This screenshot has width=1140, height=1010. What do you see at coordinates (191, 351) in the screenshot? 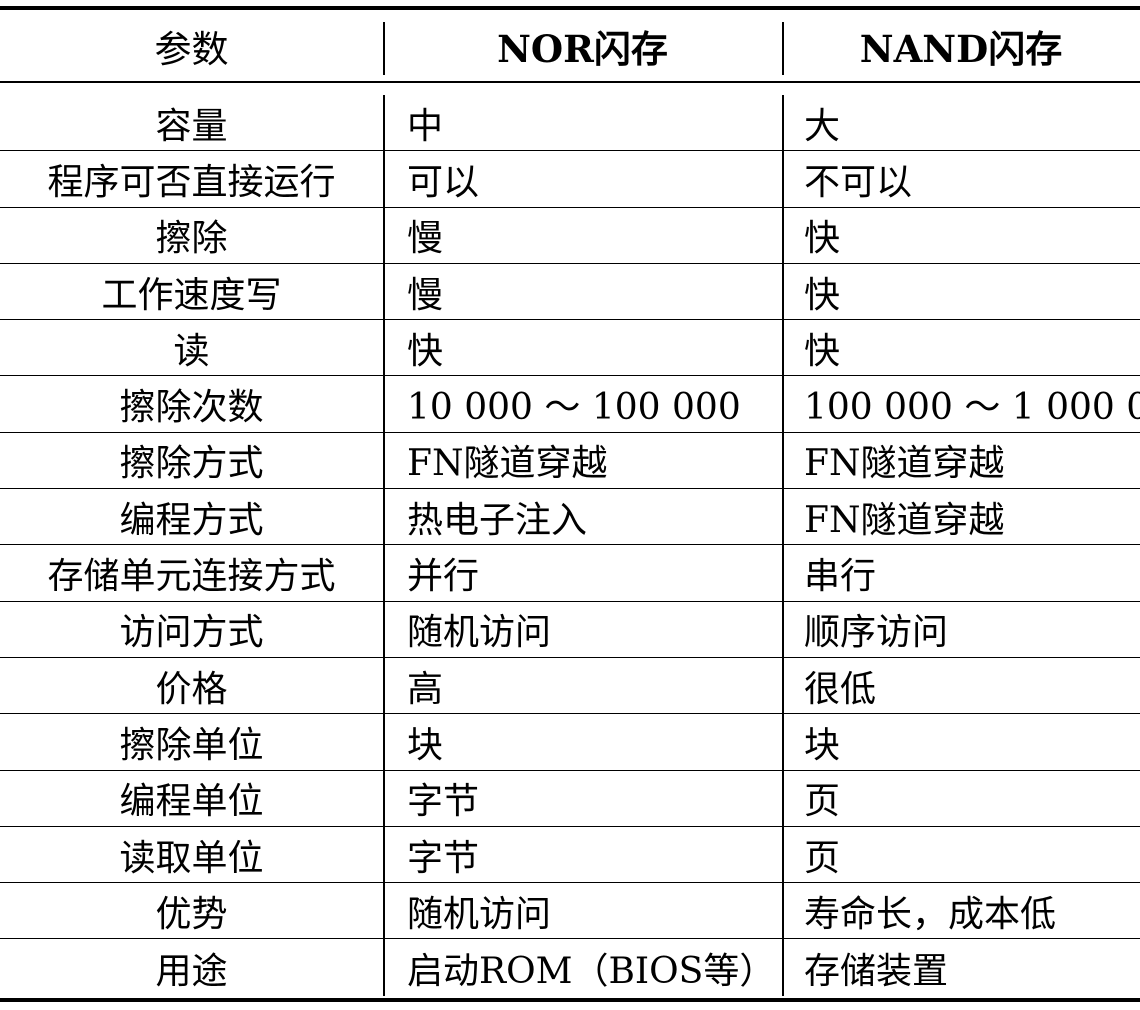
I see `param-cell: 读` at bounding box center [191, 351].